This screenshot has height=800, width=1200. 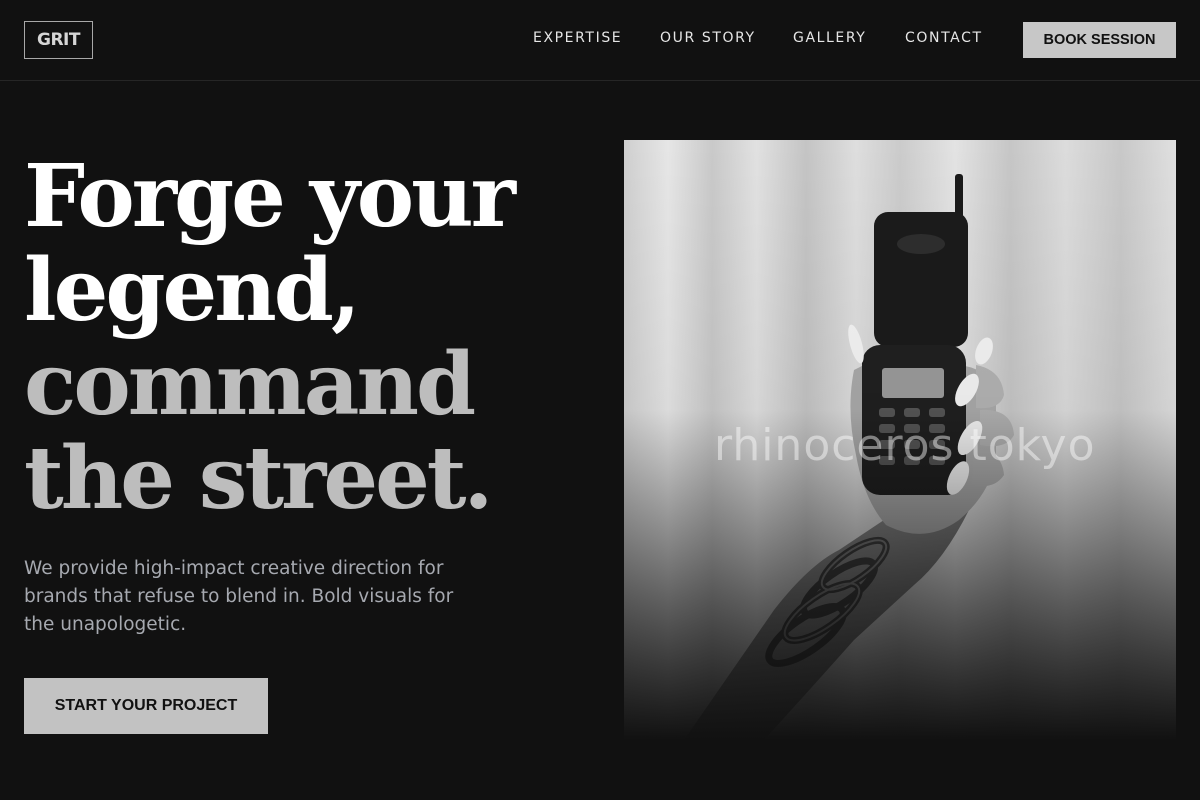 What do you see at coordinates (1099, 40) in the screenshot?
I see `book-session-button: BOOK SESSION` at bounding box center [1099, 40].